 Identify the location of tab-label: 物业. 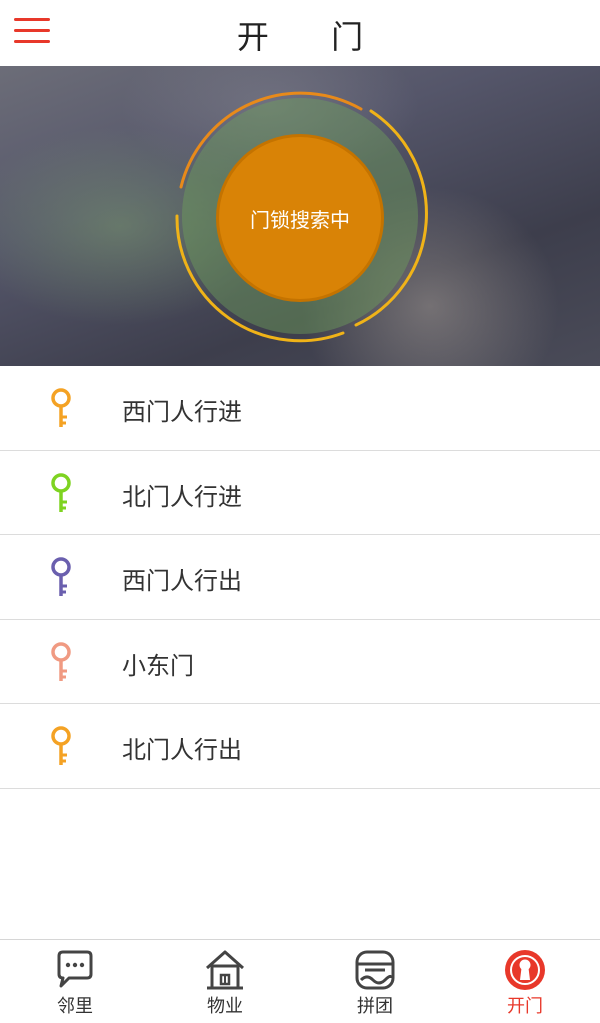
(225, 1006).